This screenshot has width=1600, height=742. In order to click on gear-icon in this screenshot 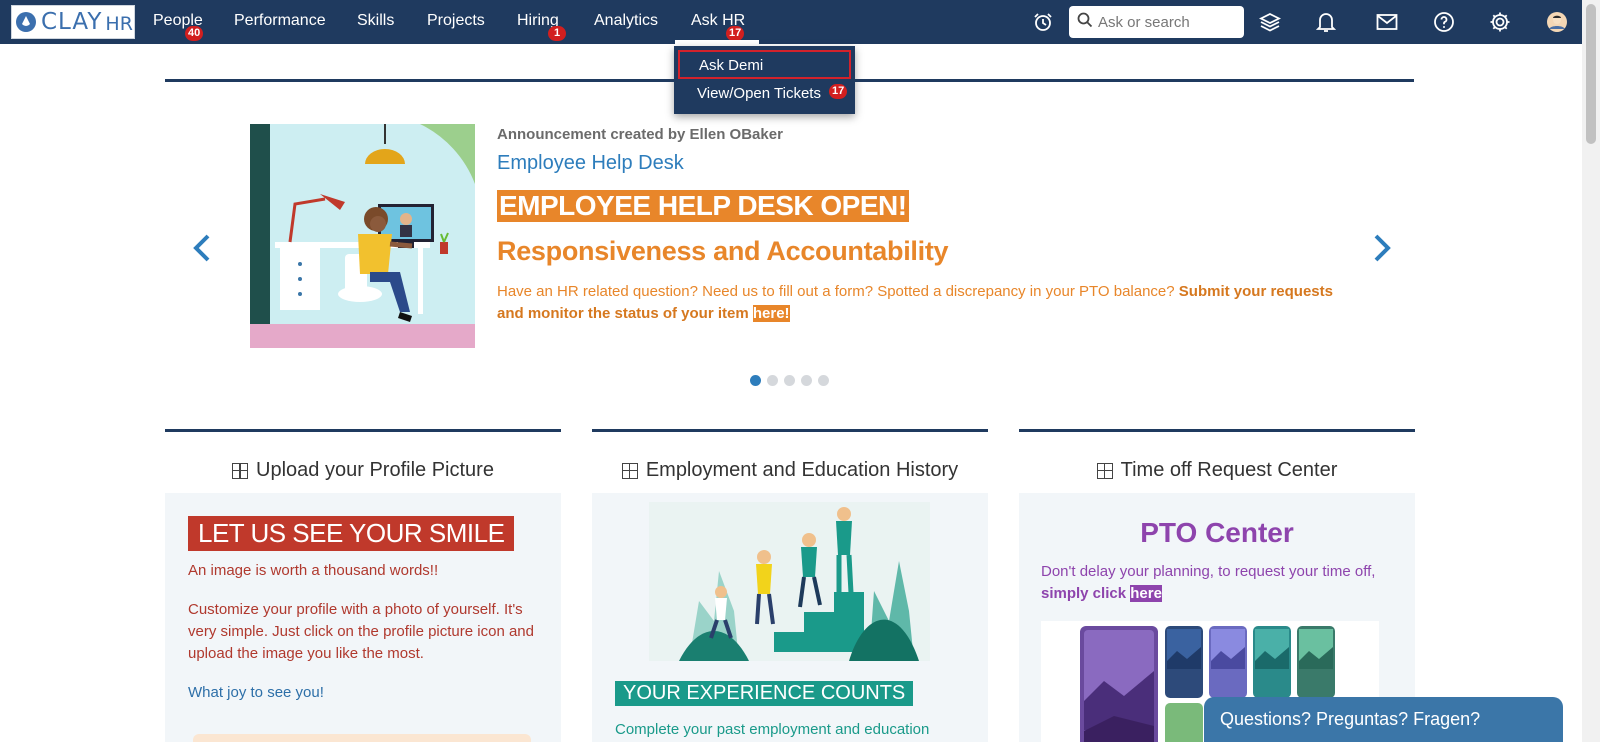, I will do `click(1500, 22)`.